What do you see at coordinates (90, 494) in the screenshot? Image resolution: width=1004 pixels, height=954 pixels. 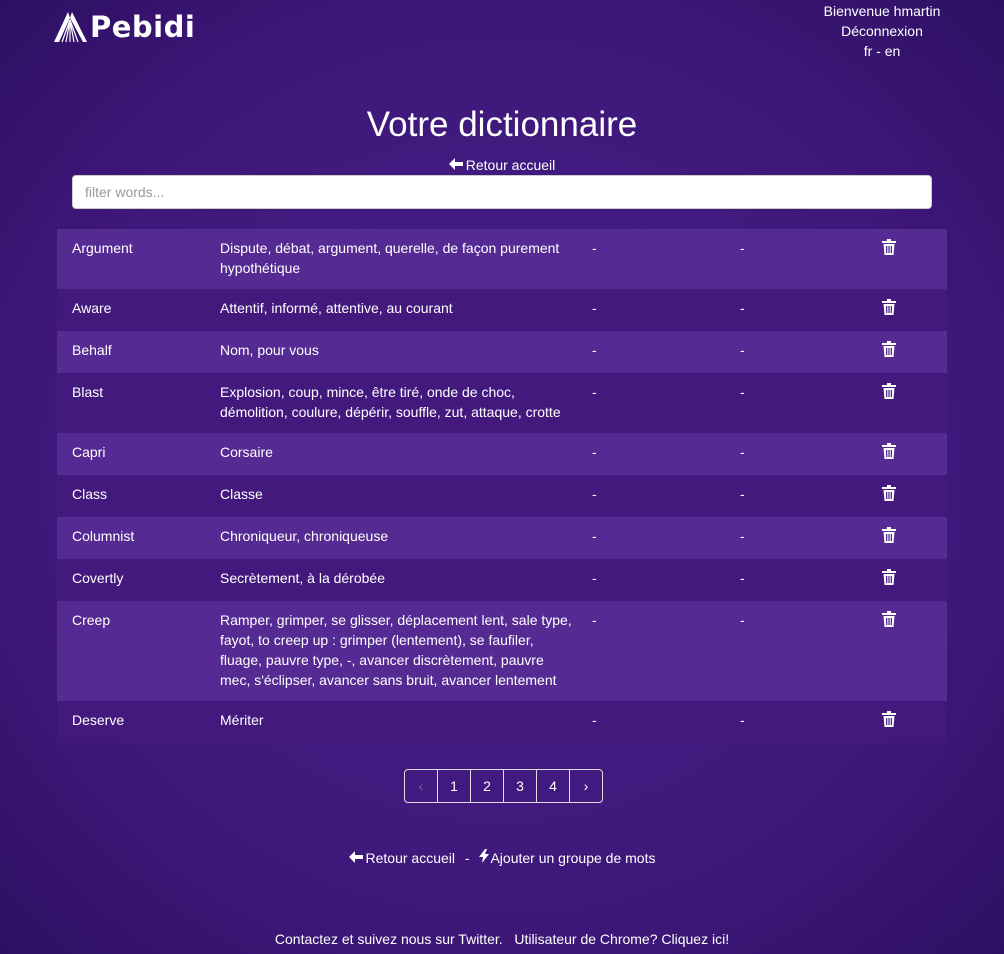 I see `word-cell: Class` at bounding box center [90, 494].